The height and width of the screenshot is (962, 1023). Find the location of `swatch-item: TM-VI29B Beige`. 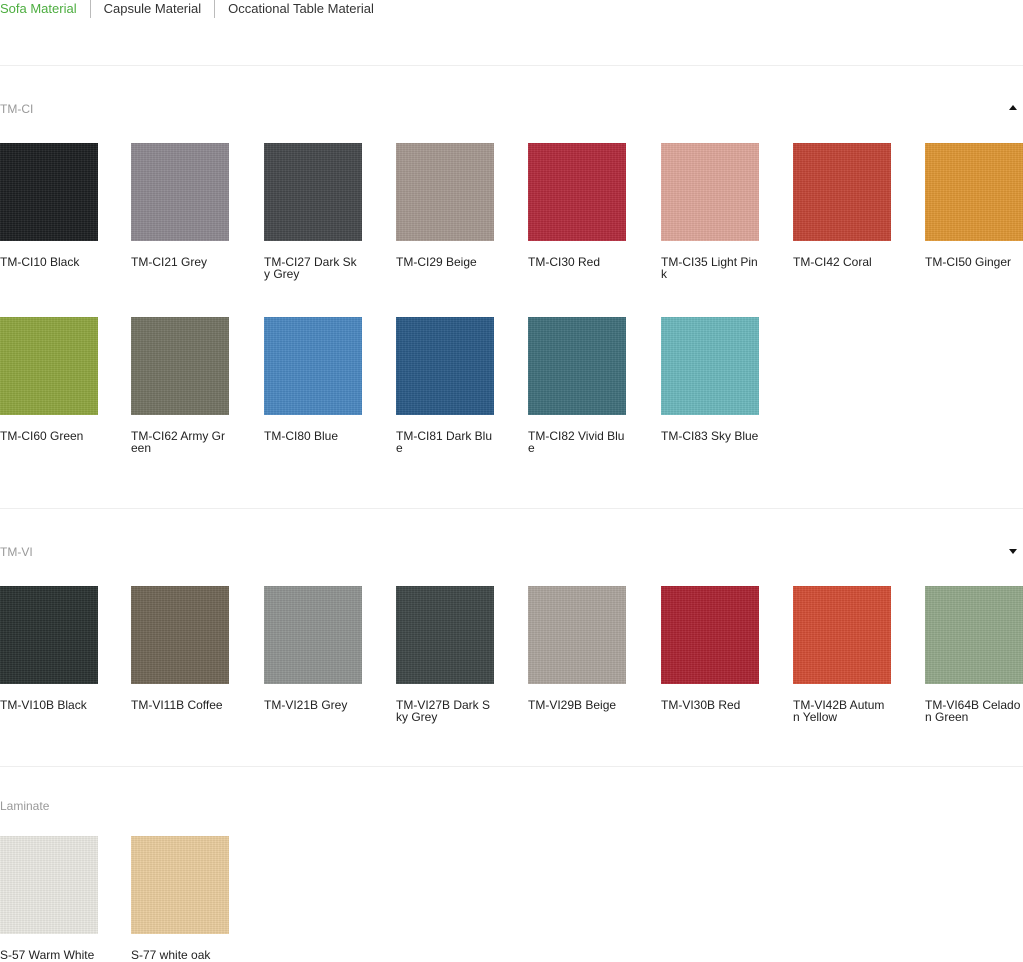

swatch-item: TM-VI29B Beige is located at coordinates (577, 648).